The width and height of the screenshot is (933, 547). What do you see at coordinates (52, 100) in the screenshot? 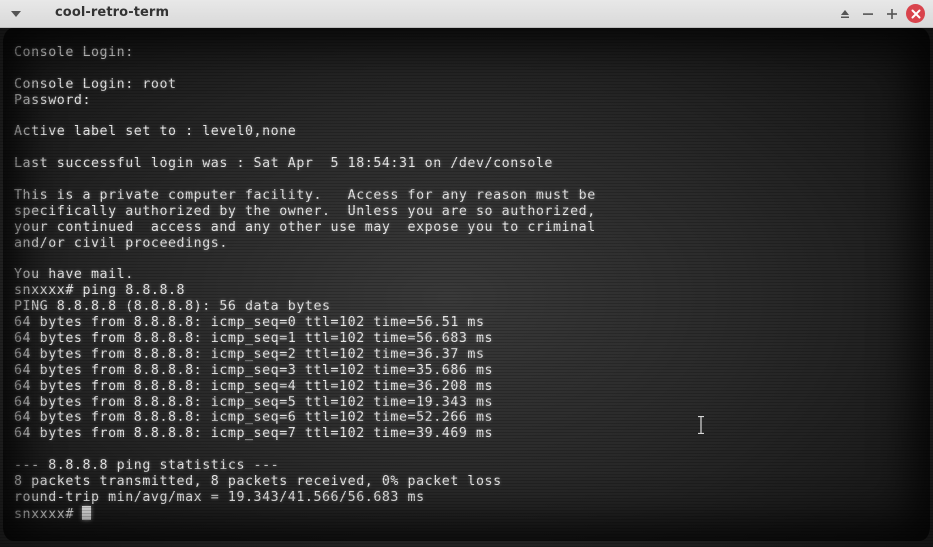
I see `terminal-line: Password:` at bounding box center [52, 100].